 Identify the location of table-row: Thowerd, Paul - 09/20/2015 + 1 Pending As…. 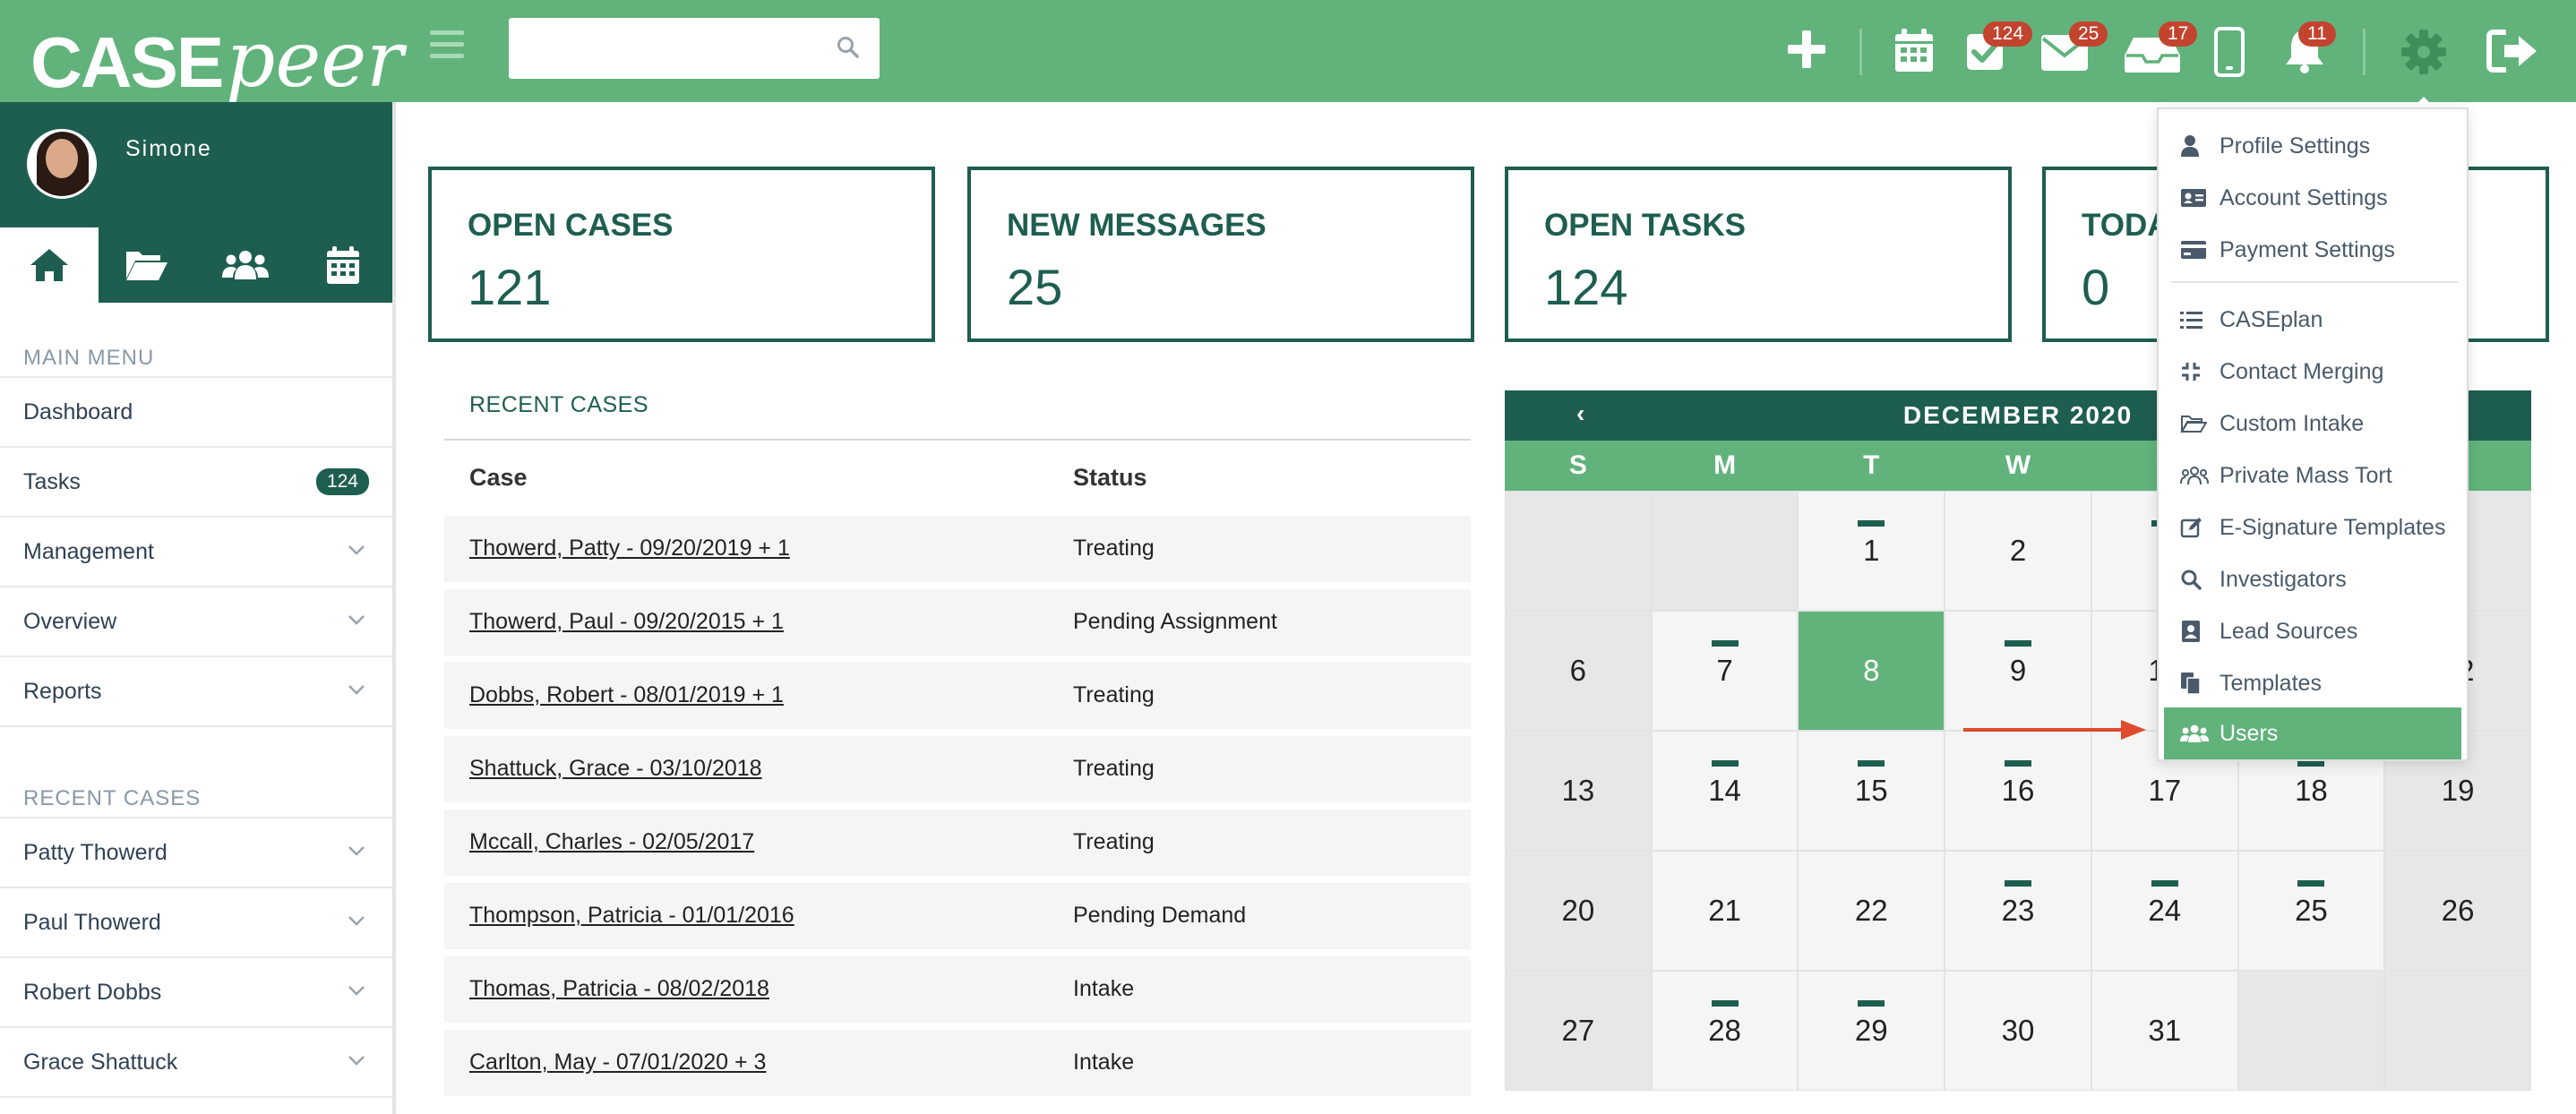
(957, 623).